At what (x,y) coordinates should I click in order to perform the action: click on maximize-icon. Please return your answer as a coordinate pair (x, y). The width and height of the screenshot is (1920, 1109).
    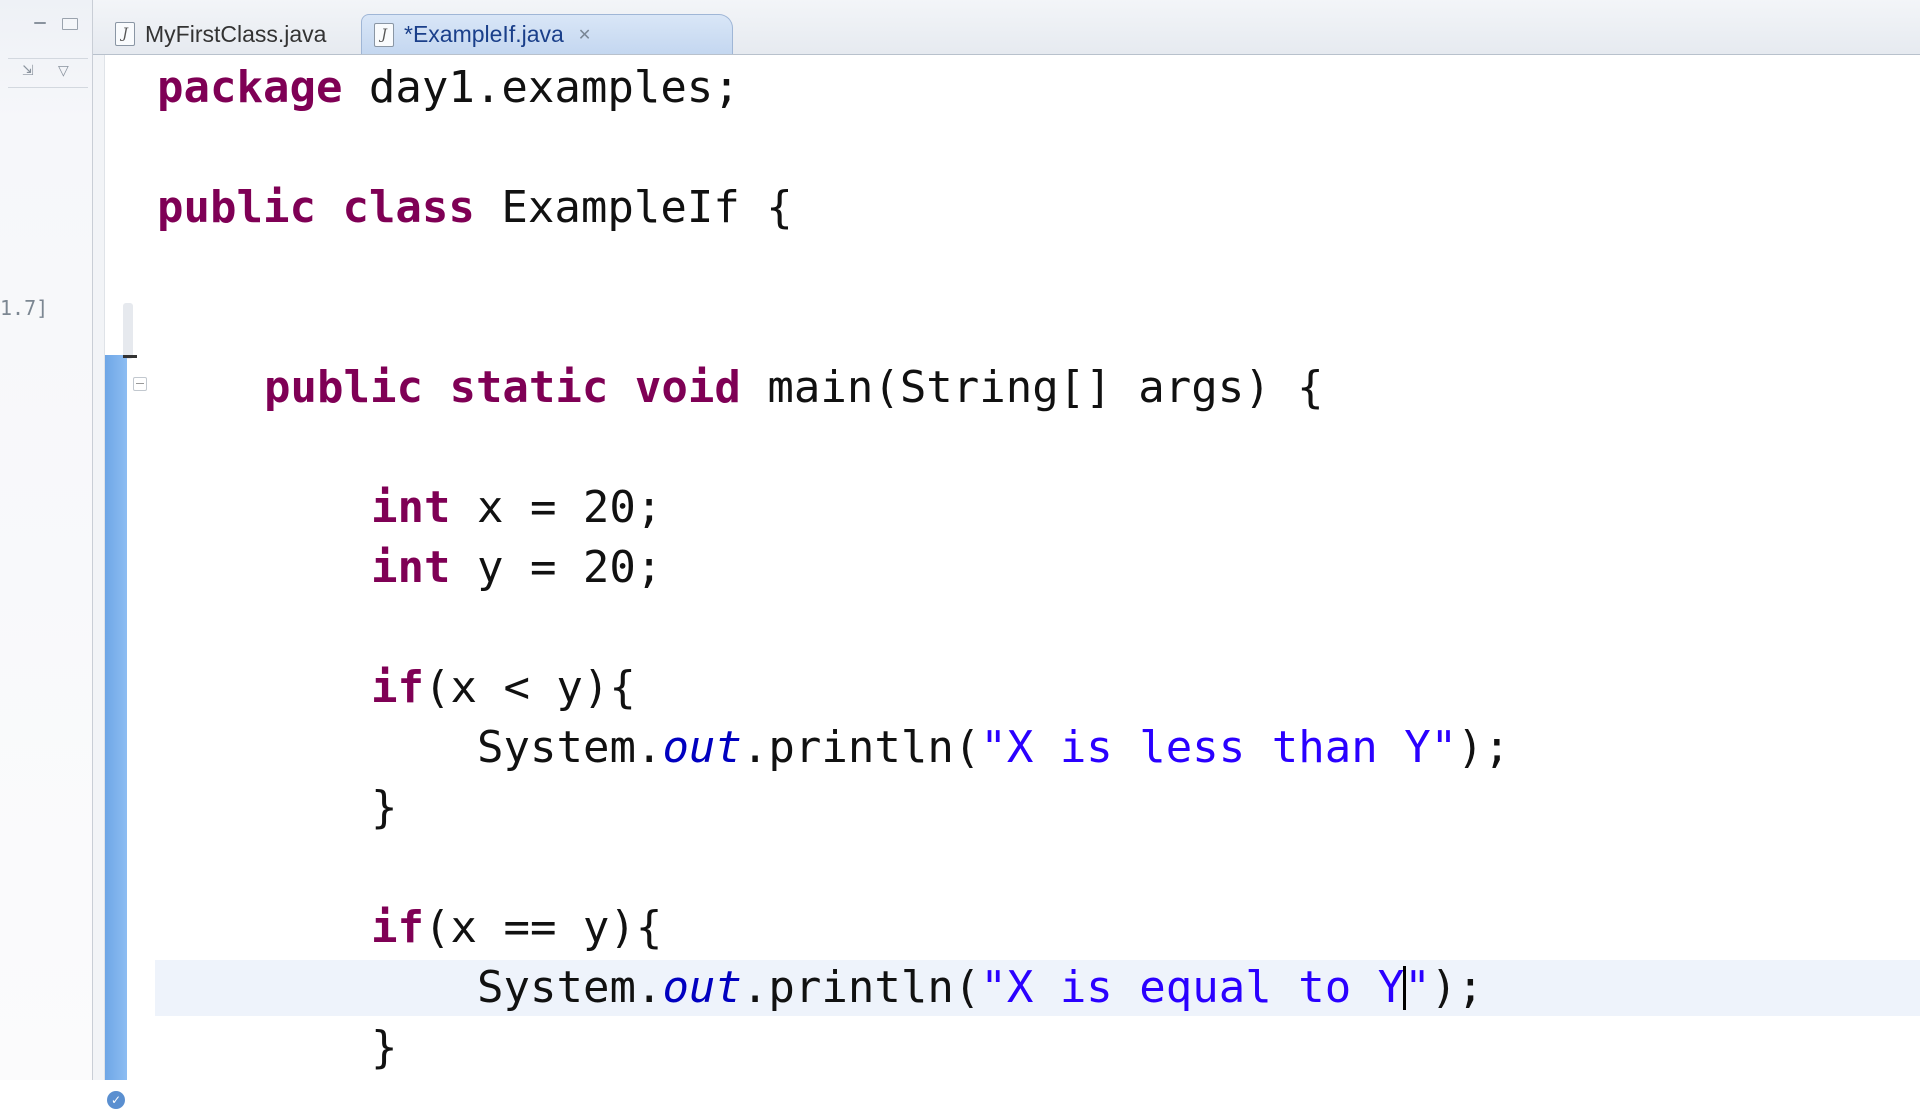
    Looking at the image, I should click on (70, 24).